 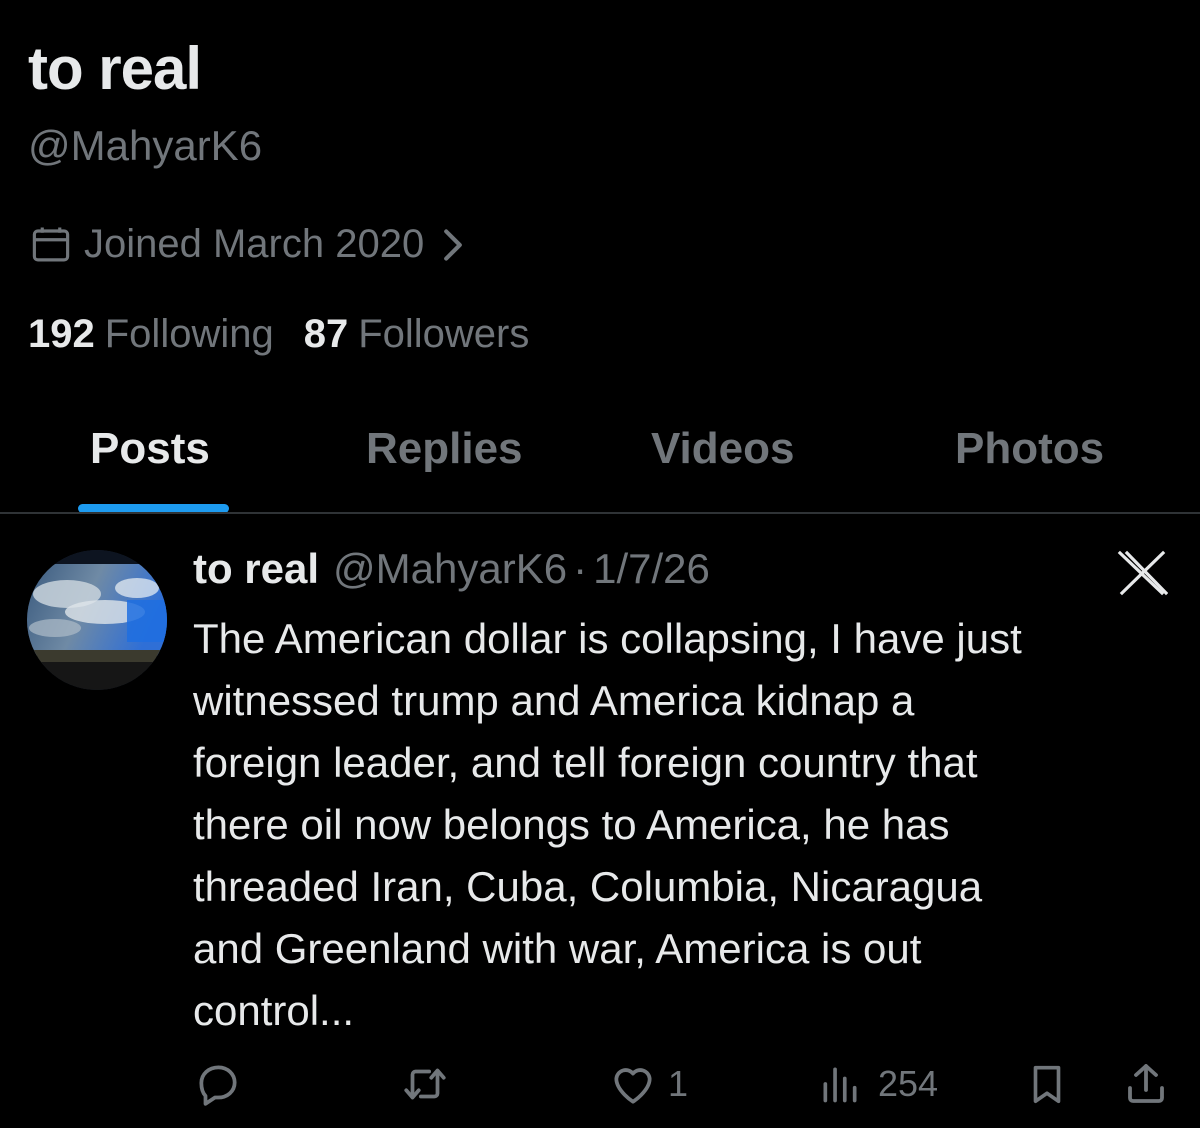 I want to click on post-avatar, so click(x=97, y=620).